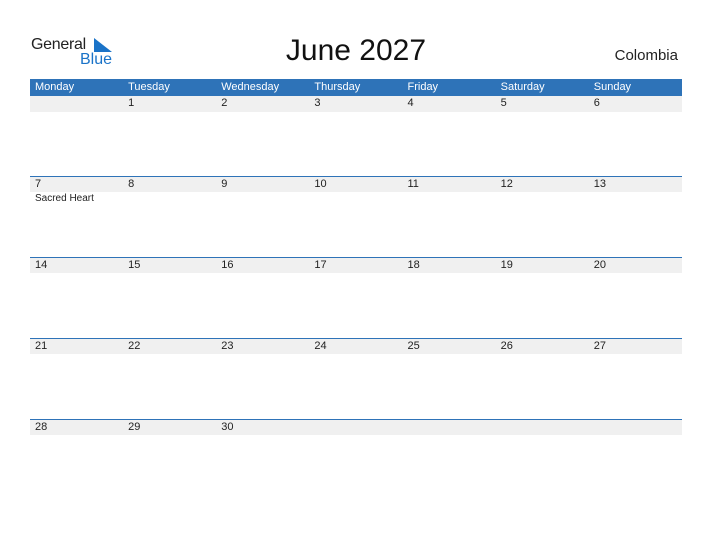 This screenshot has width=712, height=550. Describe the element at coordinates (413, 265) in the screenshot. I see `day-number: 18` at that location.